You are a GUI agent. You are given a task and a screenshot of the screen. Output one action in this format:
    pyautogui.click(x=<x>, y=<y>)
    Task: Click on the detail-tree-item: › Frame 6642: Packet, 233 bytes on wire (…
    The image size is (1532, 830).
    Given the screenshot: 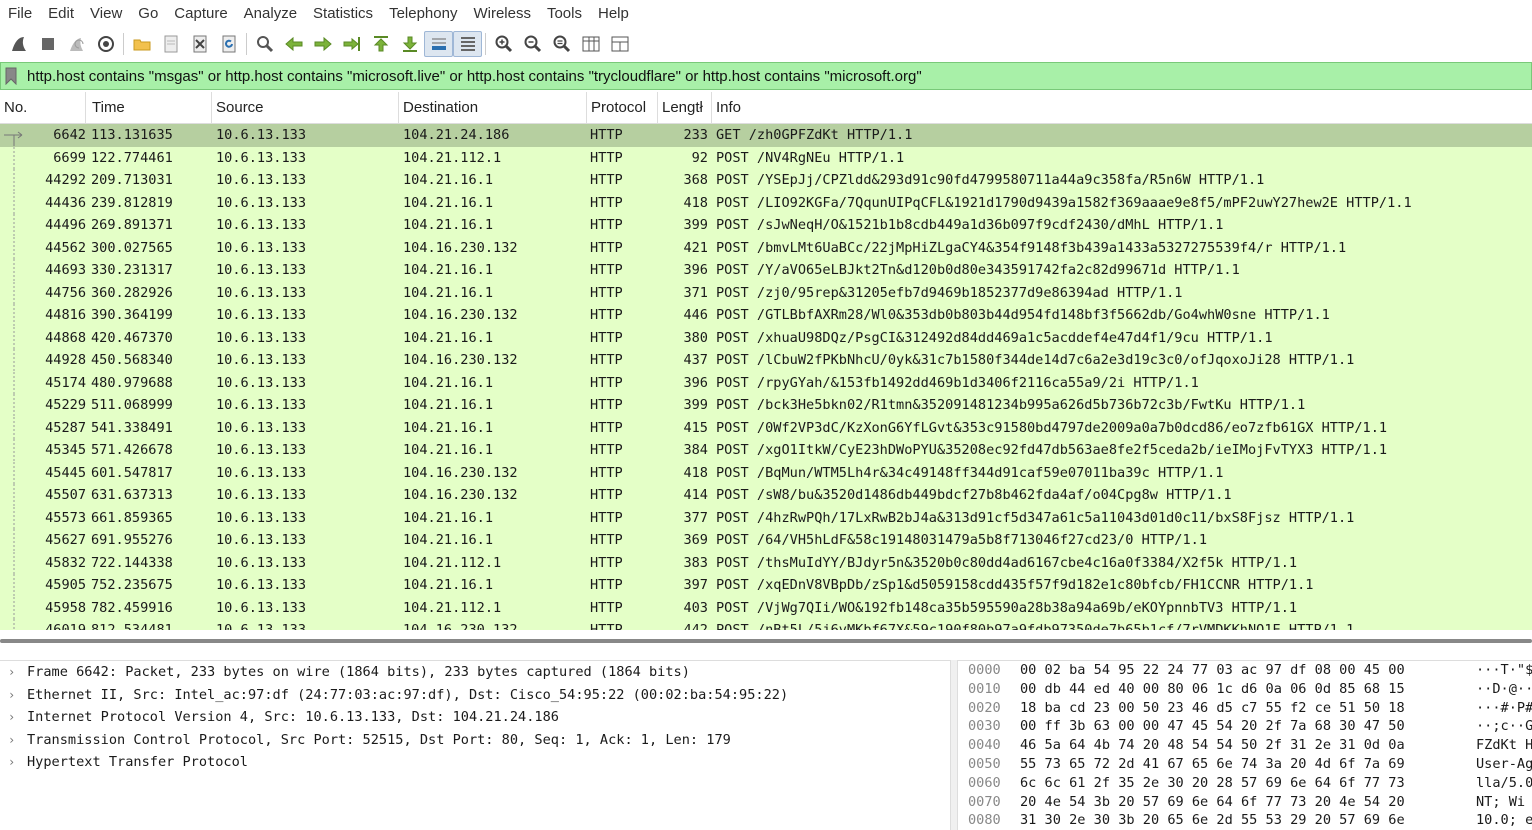 What is the action you would take?
    pyautogui.click(x=475, y=672)
    